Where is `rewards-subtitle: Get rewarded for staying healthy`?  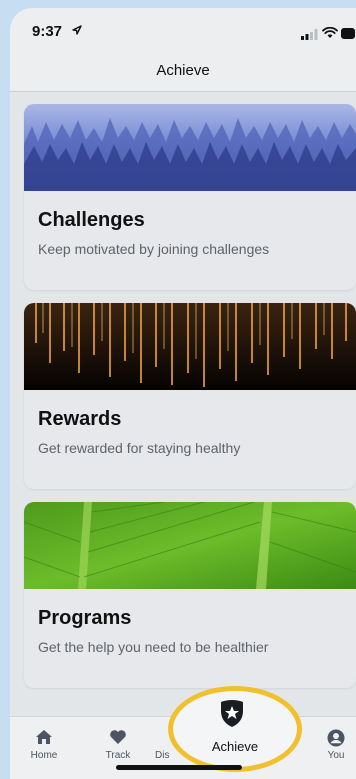
rewards-subtitle: Get rewarded for staying healthy is located at coordinates (139, 448).